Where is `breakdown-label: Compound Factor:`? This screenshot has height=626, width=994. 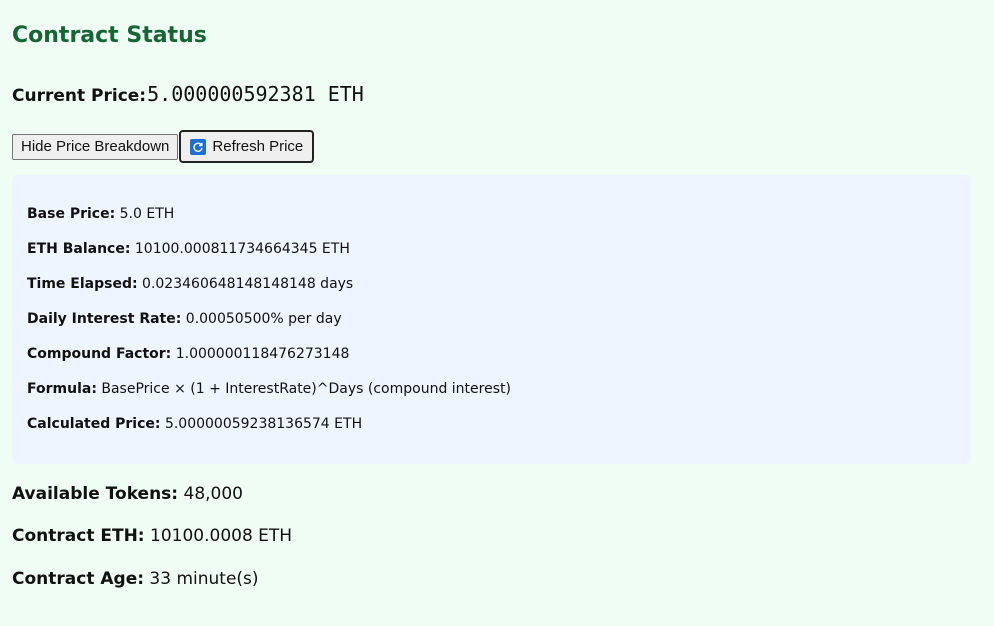
breakdown-label: Compound Factor: is located at coordinates (99, 354).